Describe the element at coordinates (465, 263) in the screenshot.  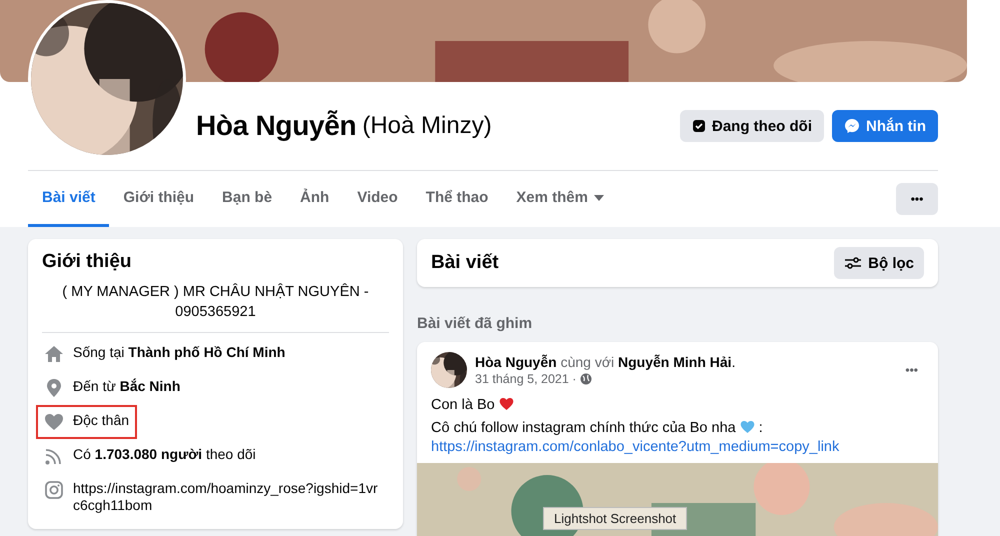
I see `posts-title: Bài viết` at that location.